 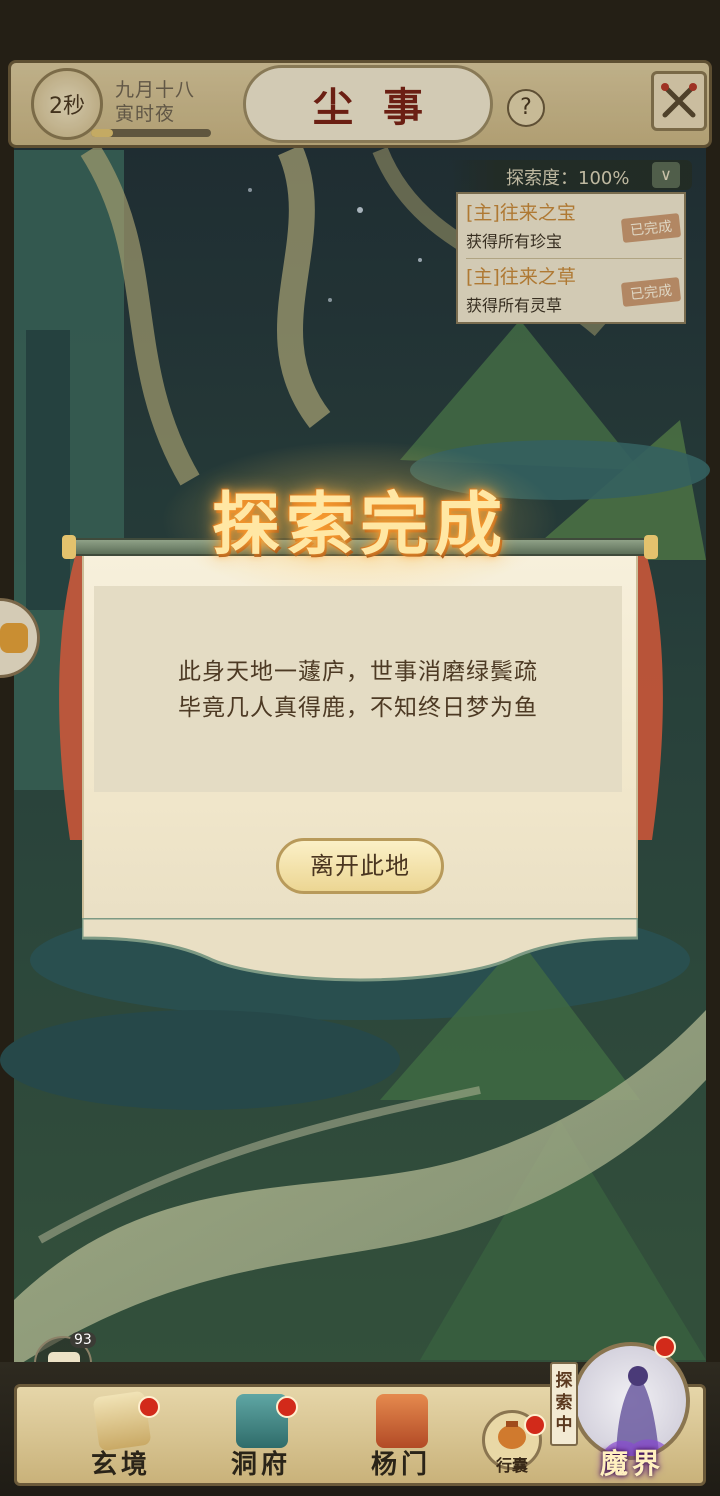 I want to click on nav-item-dongfu: 洞府, so click(x=261, y=1438).